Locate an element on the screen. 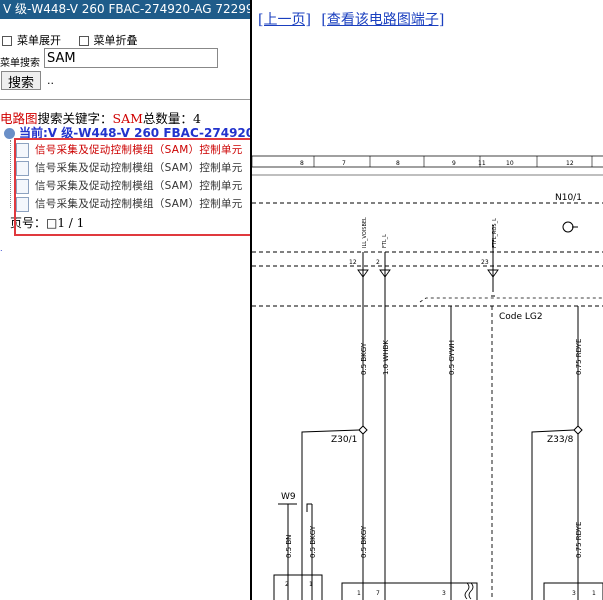 This screenshot has height=600, width=603. menu-collapse-link: 菜单折叠 is located at coordinates (116, 40).